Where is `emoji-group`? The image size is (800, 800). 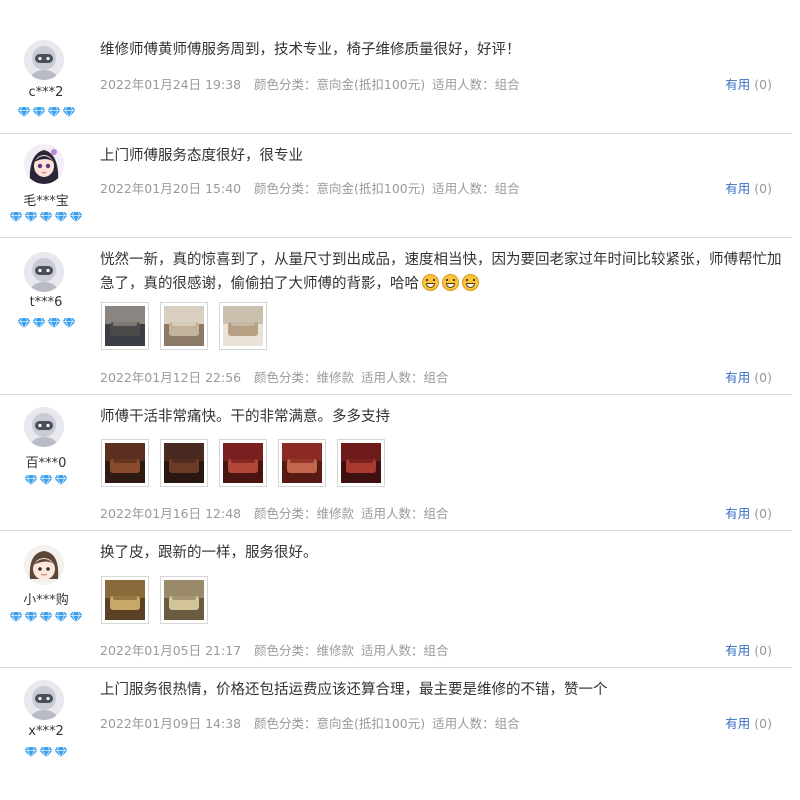
emoji-group is located at coordinates (449, 283).